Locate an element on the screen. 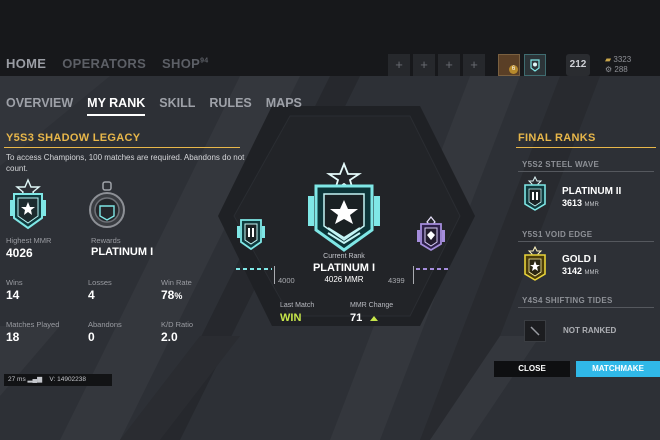 The height and width of the screenshot is (440, 660). range-min-tick is located at coordinates (274, 275).